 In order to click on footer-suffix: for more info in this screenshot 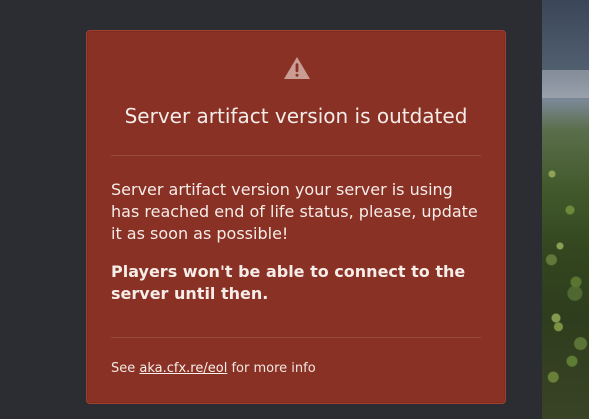, I will do `click(273, 368)`.